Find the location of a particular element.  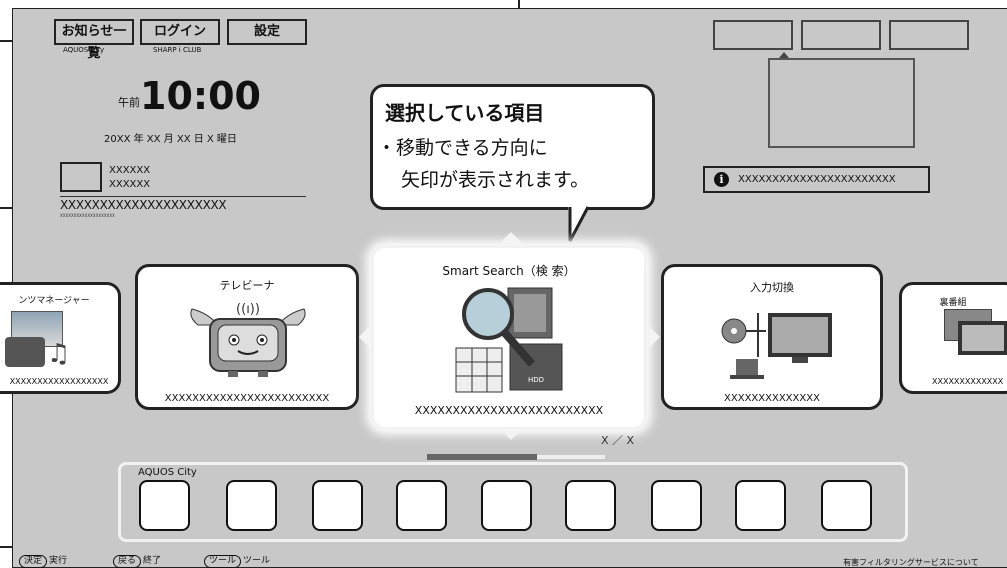

card-tv-bina: テレビーナ ((ı)) XXXXXXXXXXXXXXXXXXXXXXXX is located at coordinates (247, 337).